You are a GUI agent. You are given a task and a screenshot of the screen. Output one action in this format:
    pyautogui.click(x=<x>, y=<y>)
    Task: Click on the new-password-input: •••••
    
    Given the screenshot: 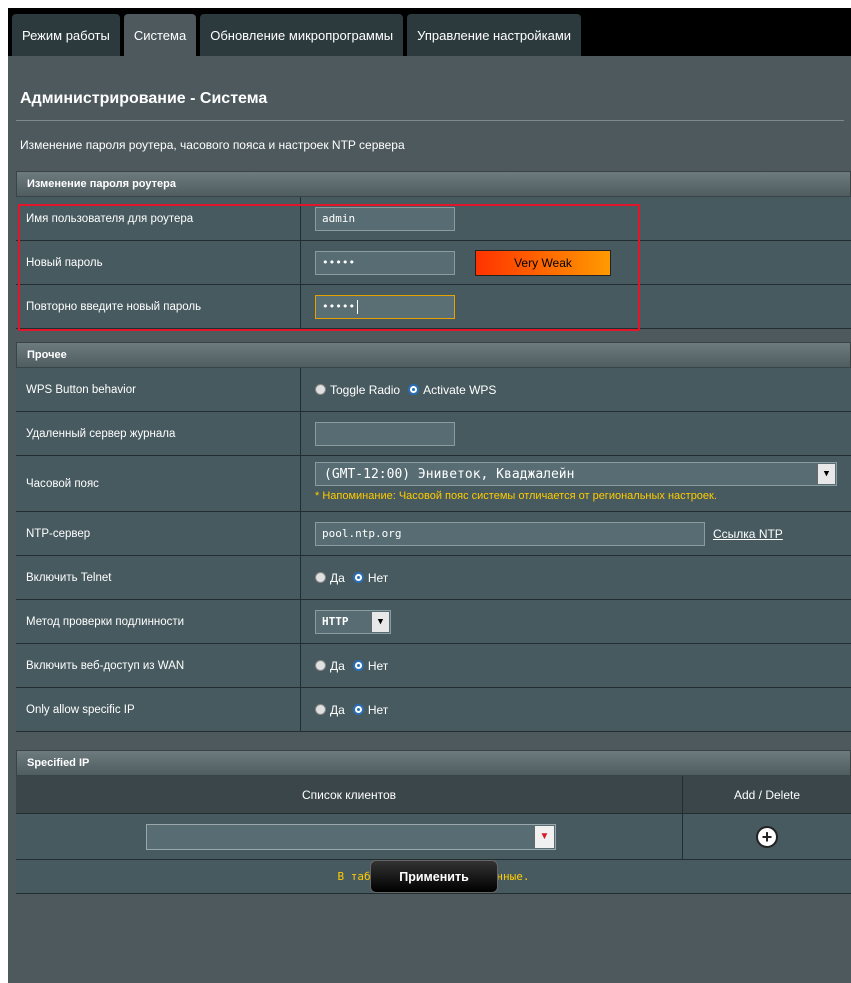 What is the action you would take?
    pyautogui.click(x=385, y=262)
    